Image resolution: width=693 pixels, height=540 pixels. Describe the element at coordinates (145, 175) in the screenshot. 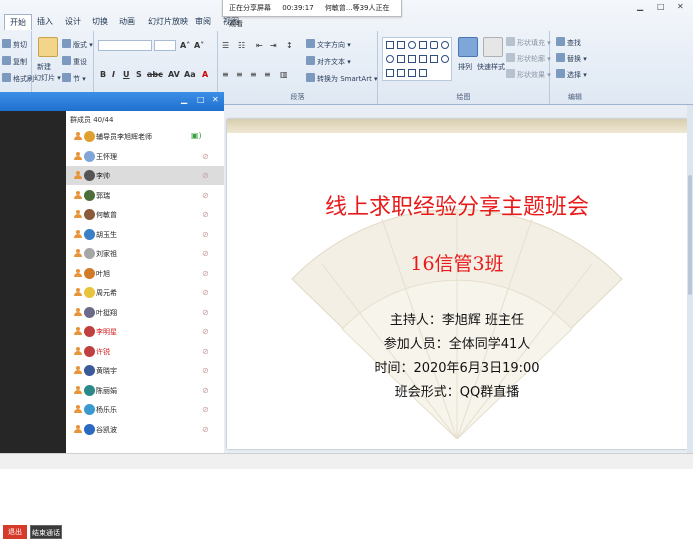

I see `member-row: 李帅 ⊘` at that location.